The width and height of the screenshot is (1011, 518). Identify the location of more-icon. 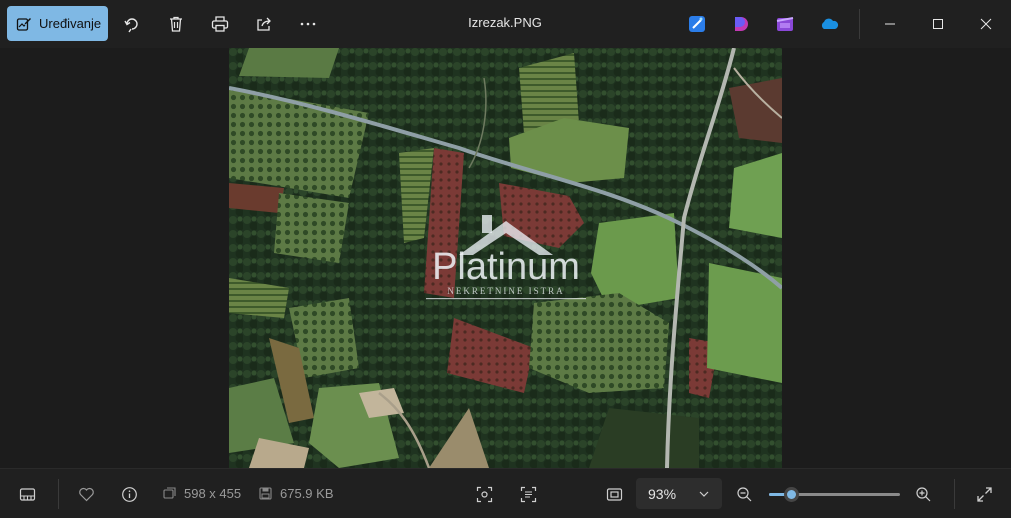
(308, 24).